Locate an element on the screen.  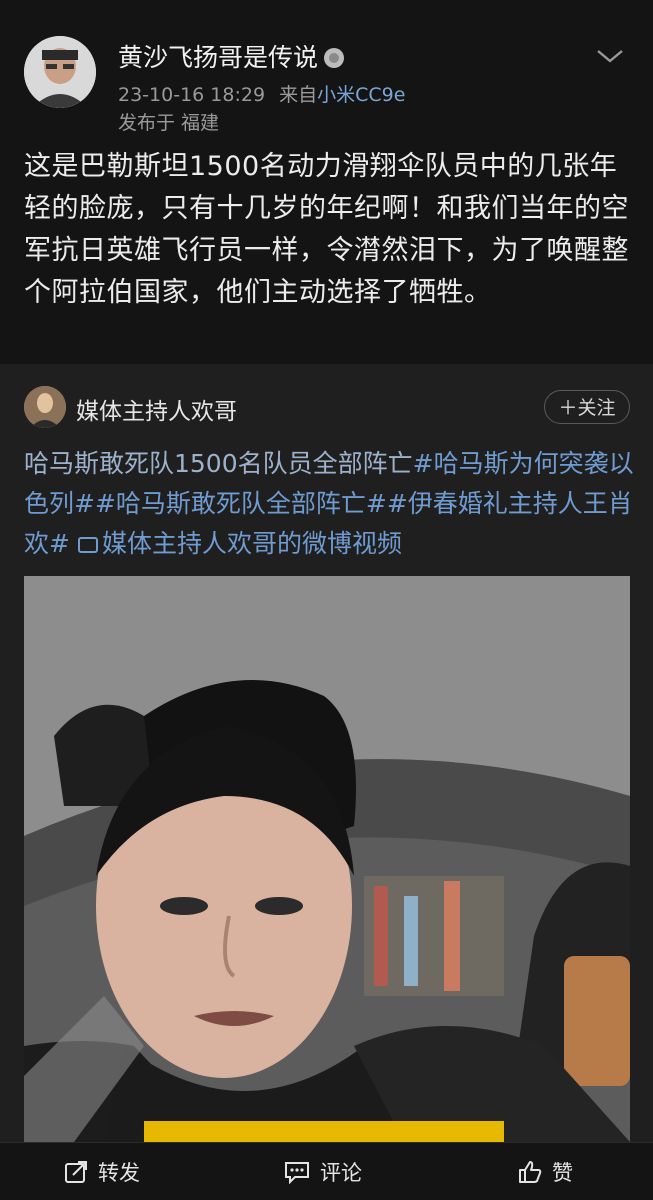
comment-action: 评论 is located at coordinates (323, 1173).